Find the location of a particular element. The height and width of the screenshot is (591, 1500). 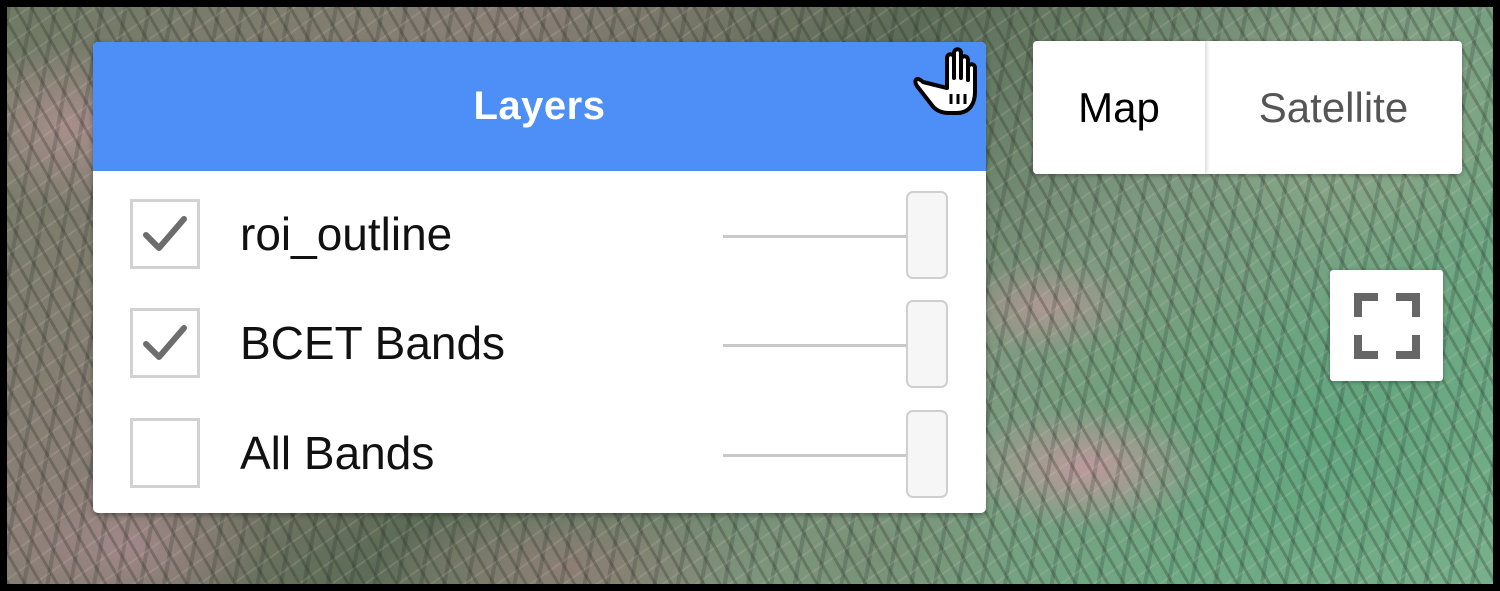

layer-checkbox-bcet-bands is located at coordinates (165, 343).